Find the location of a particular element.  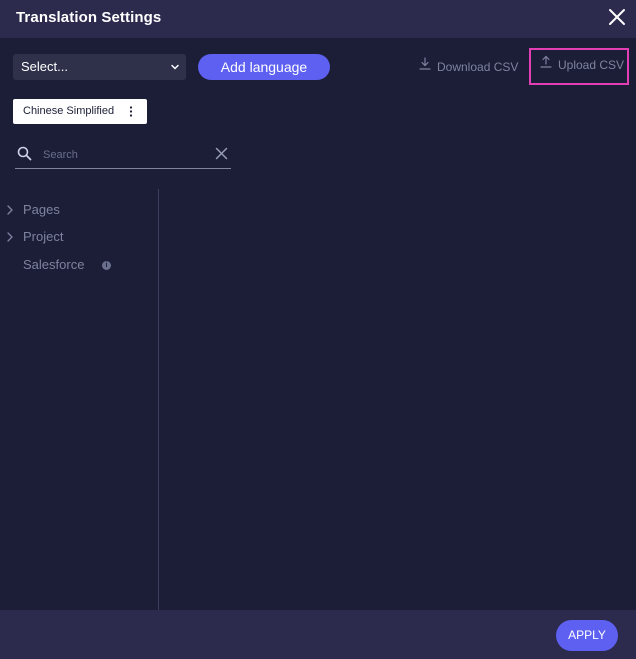

dialog-header: Translation Settings is located at coordinates (318, 19).